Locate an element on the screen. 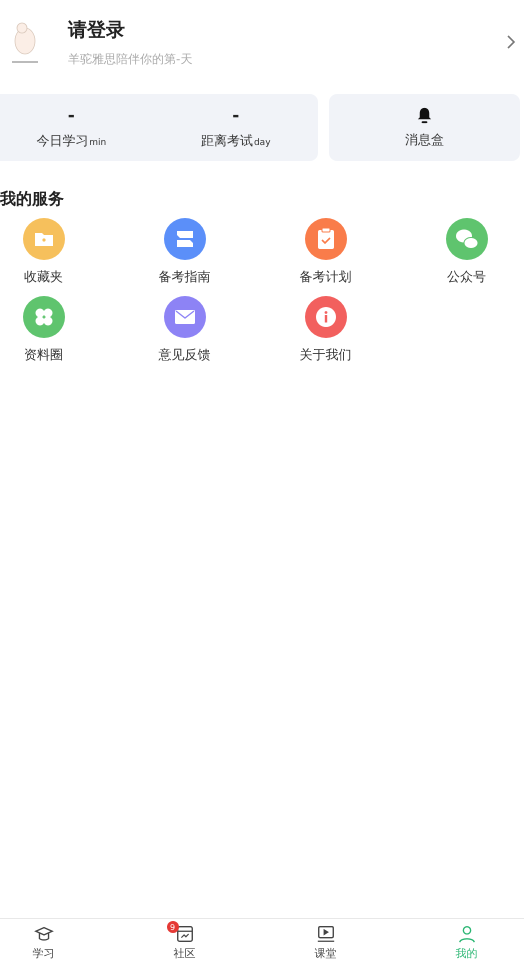 This screenshot has width=524, height=966. service-item: 关于我们 is located at coordinates (326, 330).